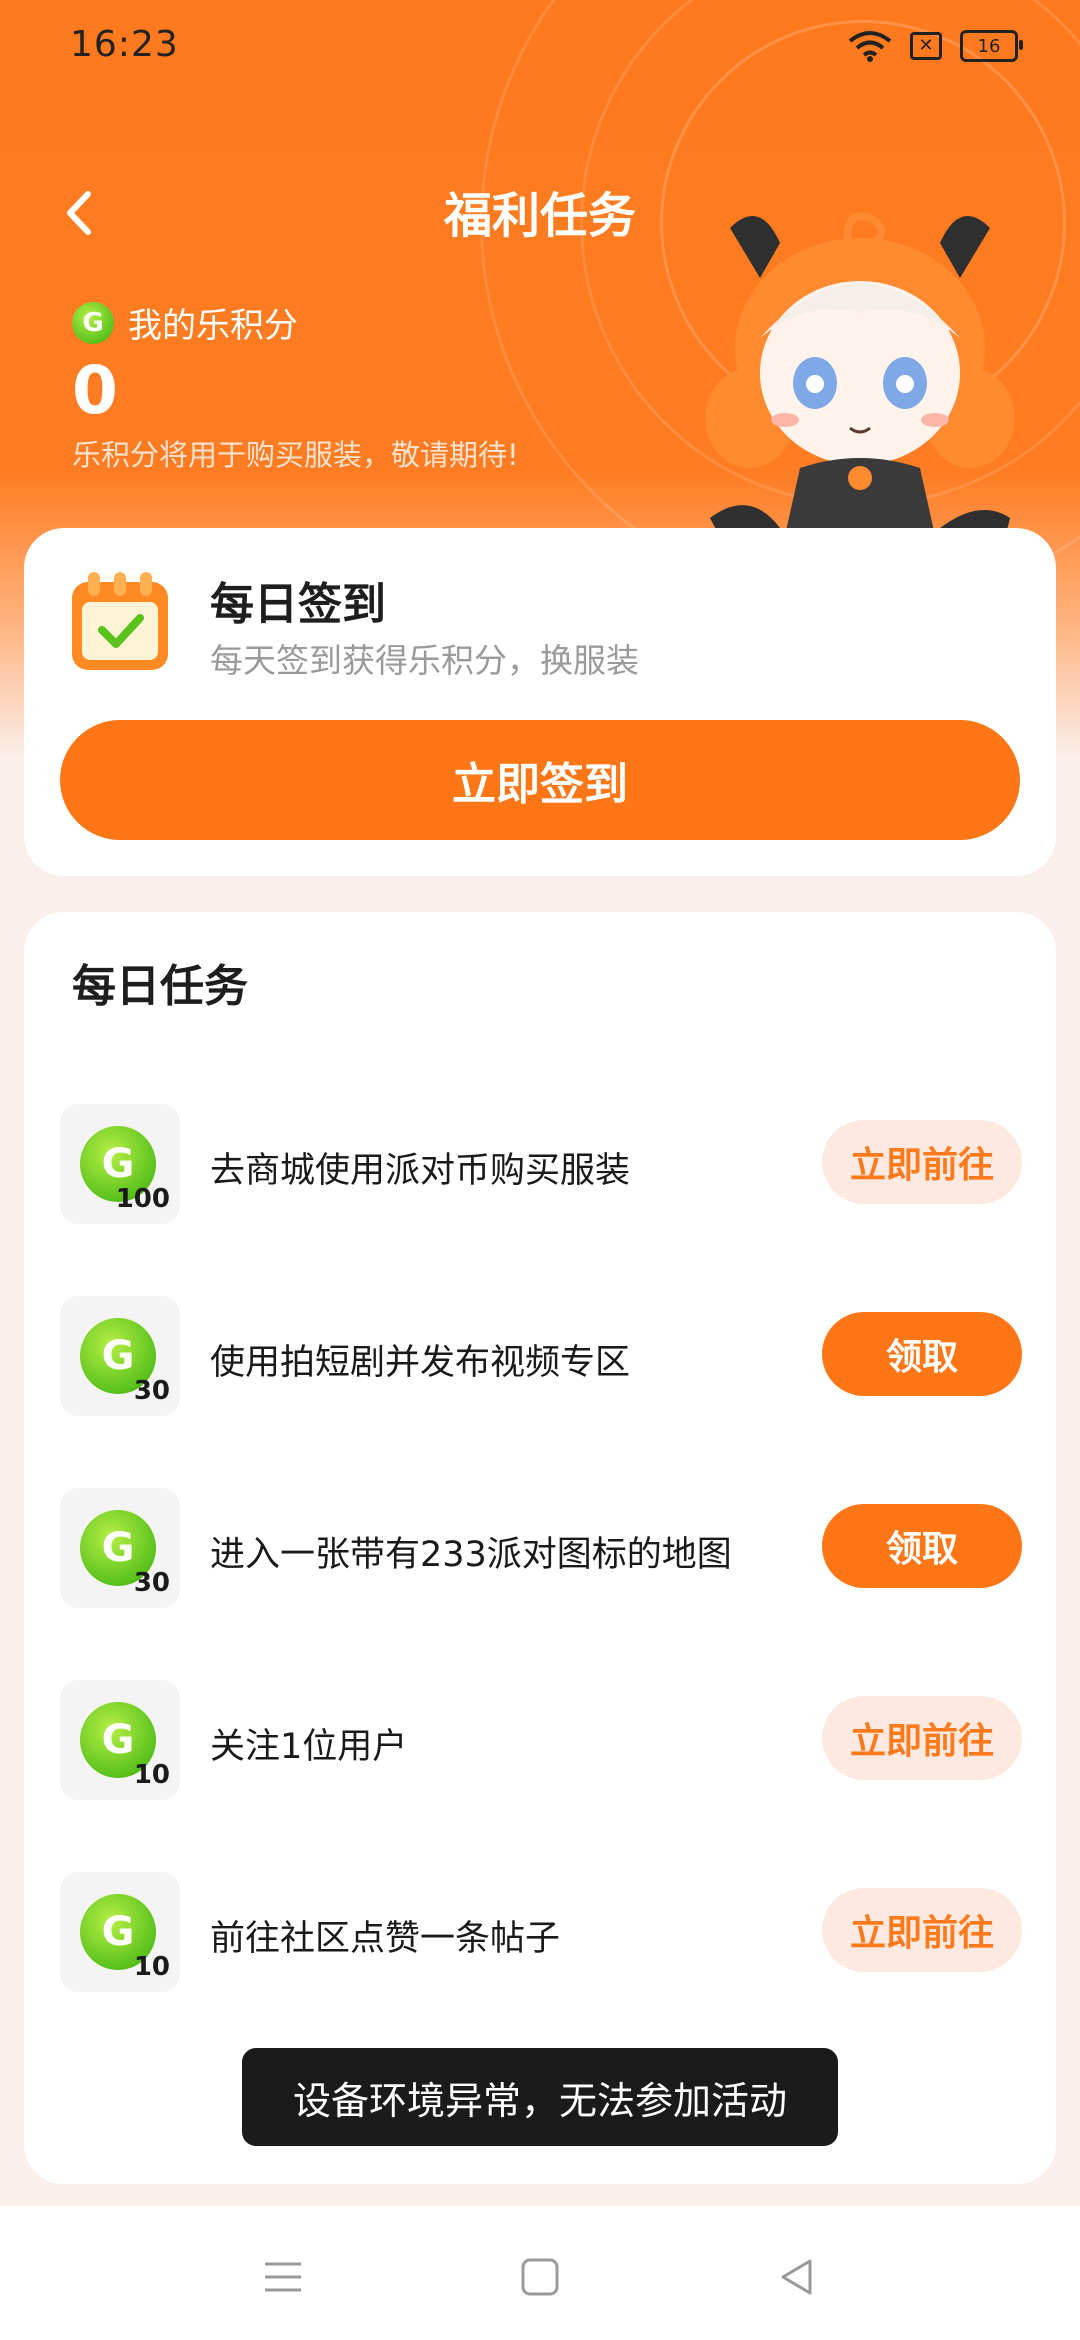  I want to click on task-points: 100, so click(142, 1199).